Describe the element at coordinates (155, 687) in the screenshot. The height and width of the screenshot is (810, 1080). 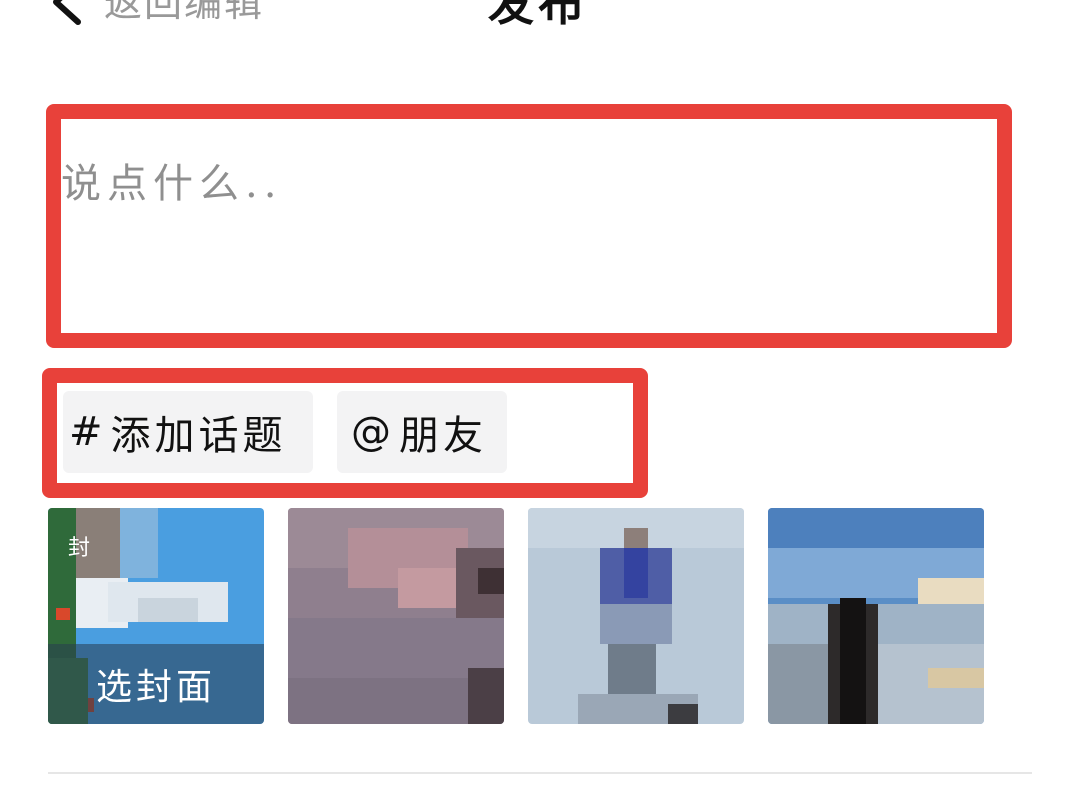
I see `select-cover-label: 选封面` at that location.